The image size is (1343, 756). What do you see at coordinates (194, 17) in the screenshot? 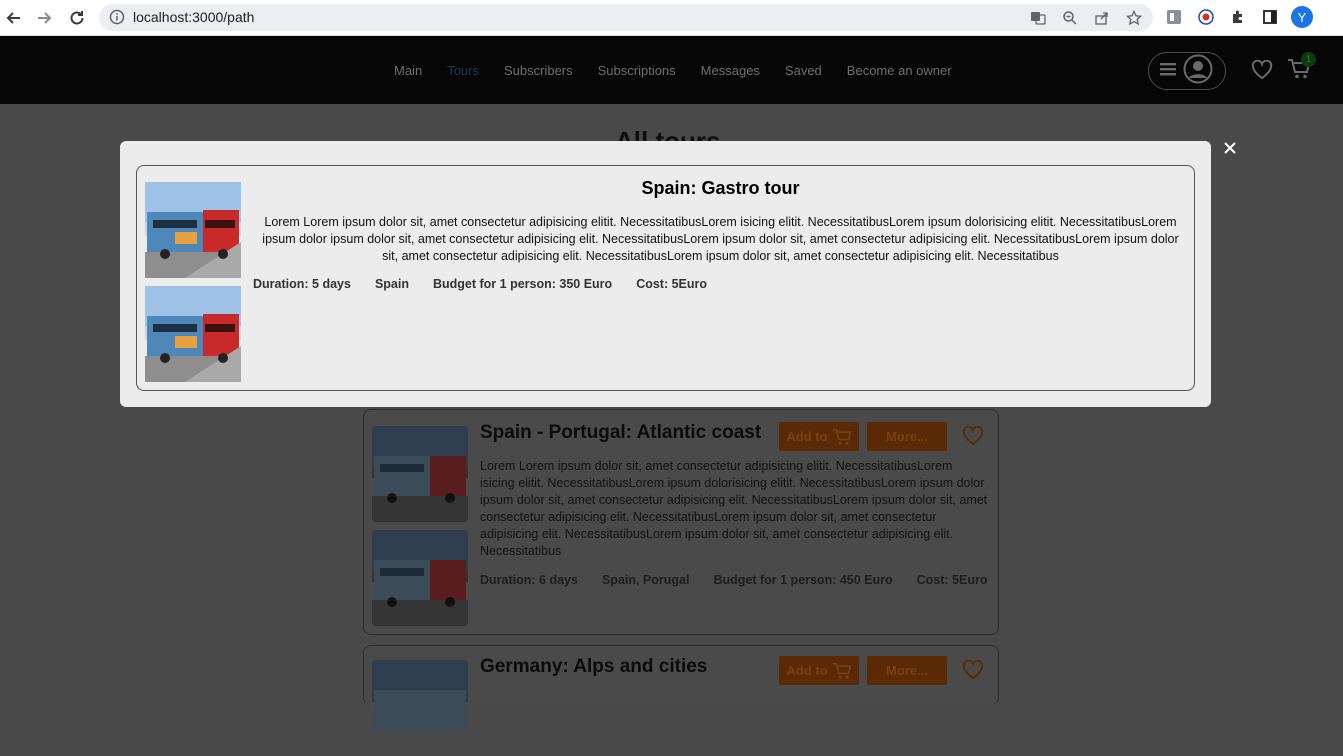
I see `url-text: localhost:3000/path` at bounding box center [194, 17].